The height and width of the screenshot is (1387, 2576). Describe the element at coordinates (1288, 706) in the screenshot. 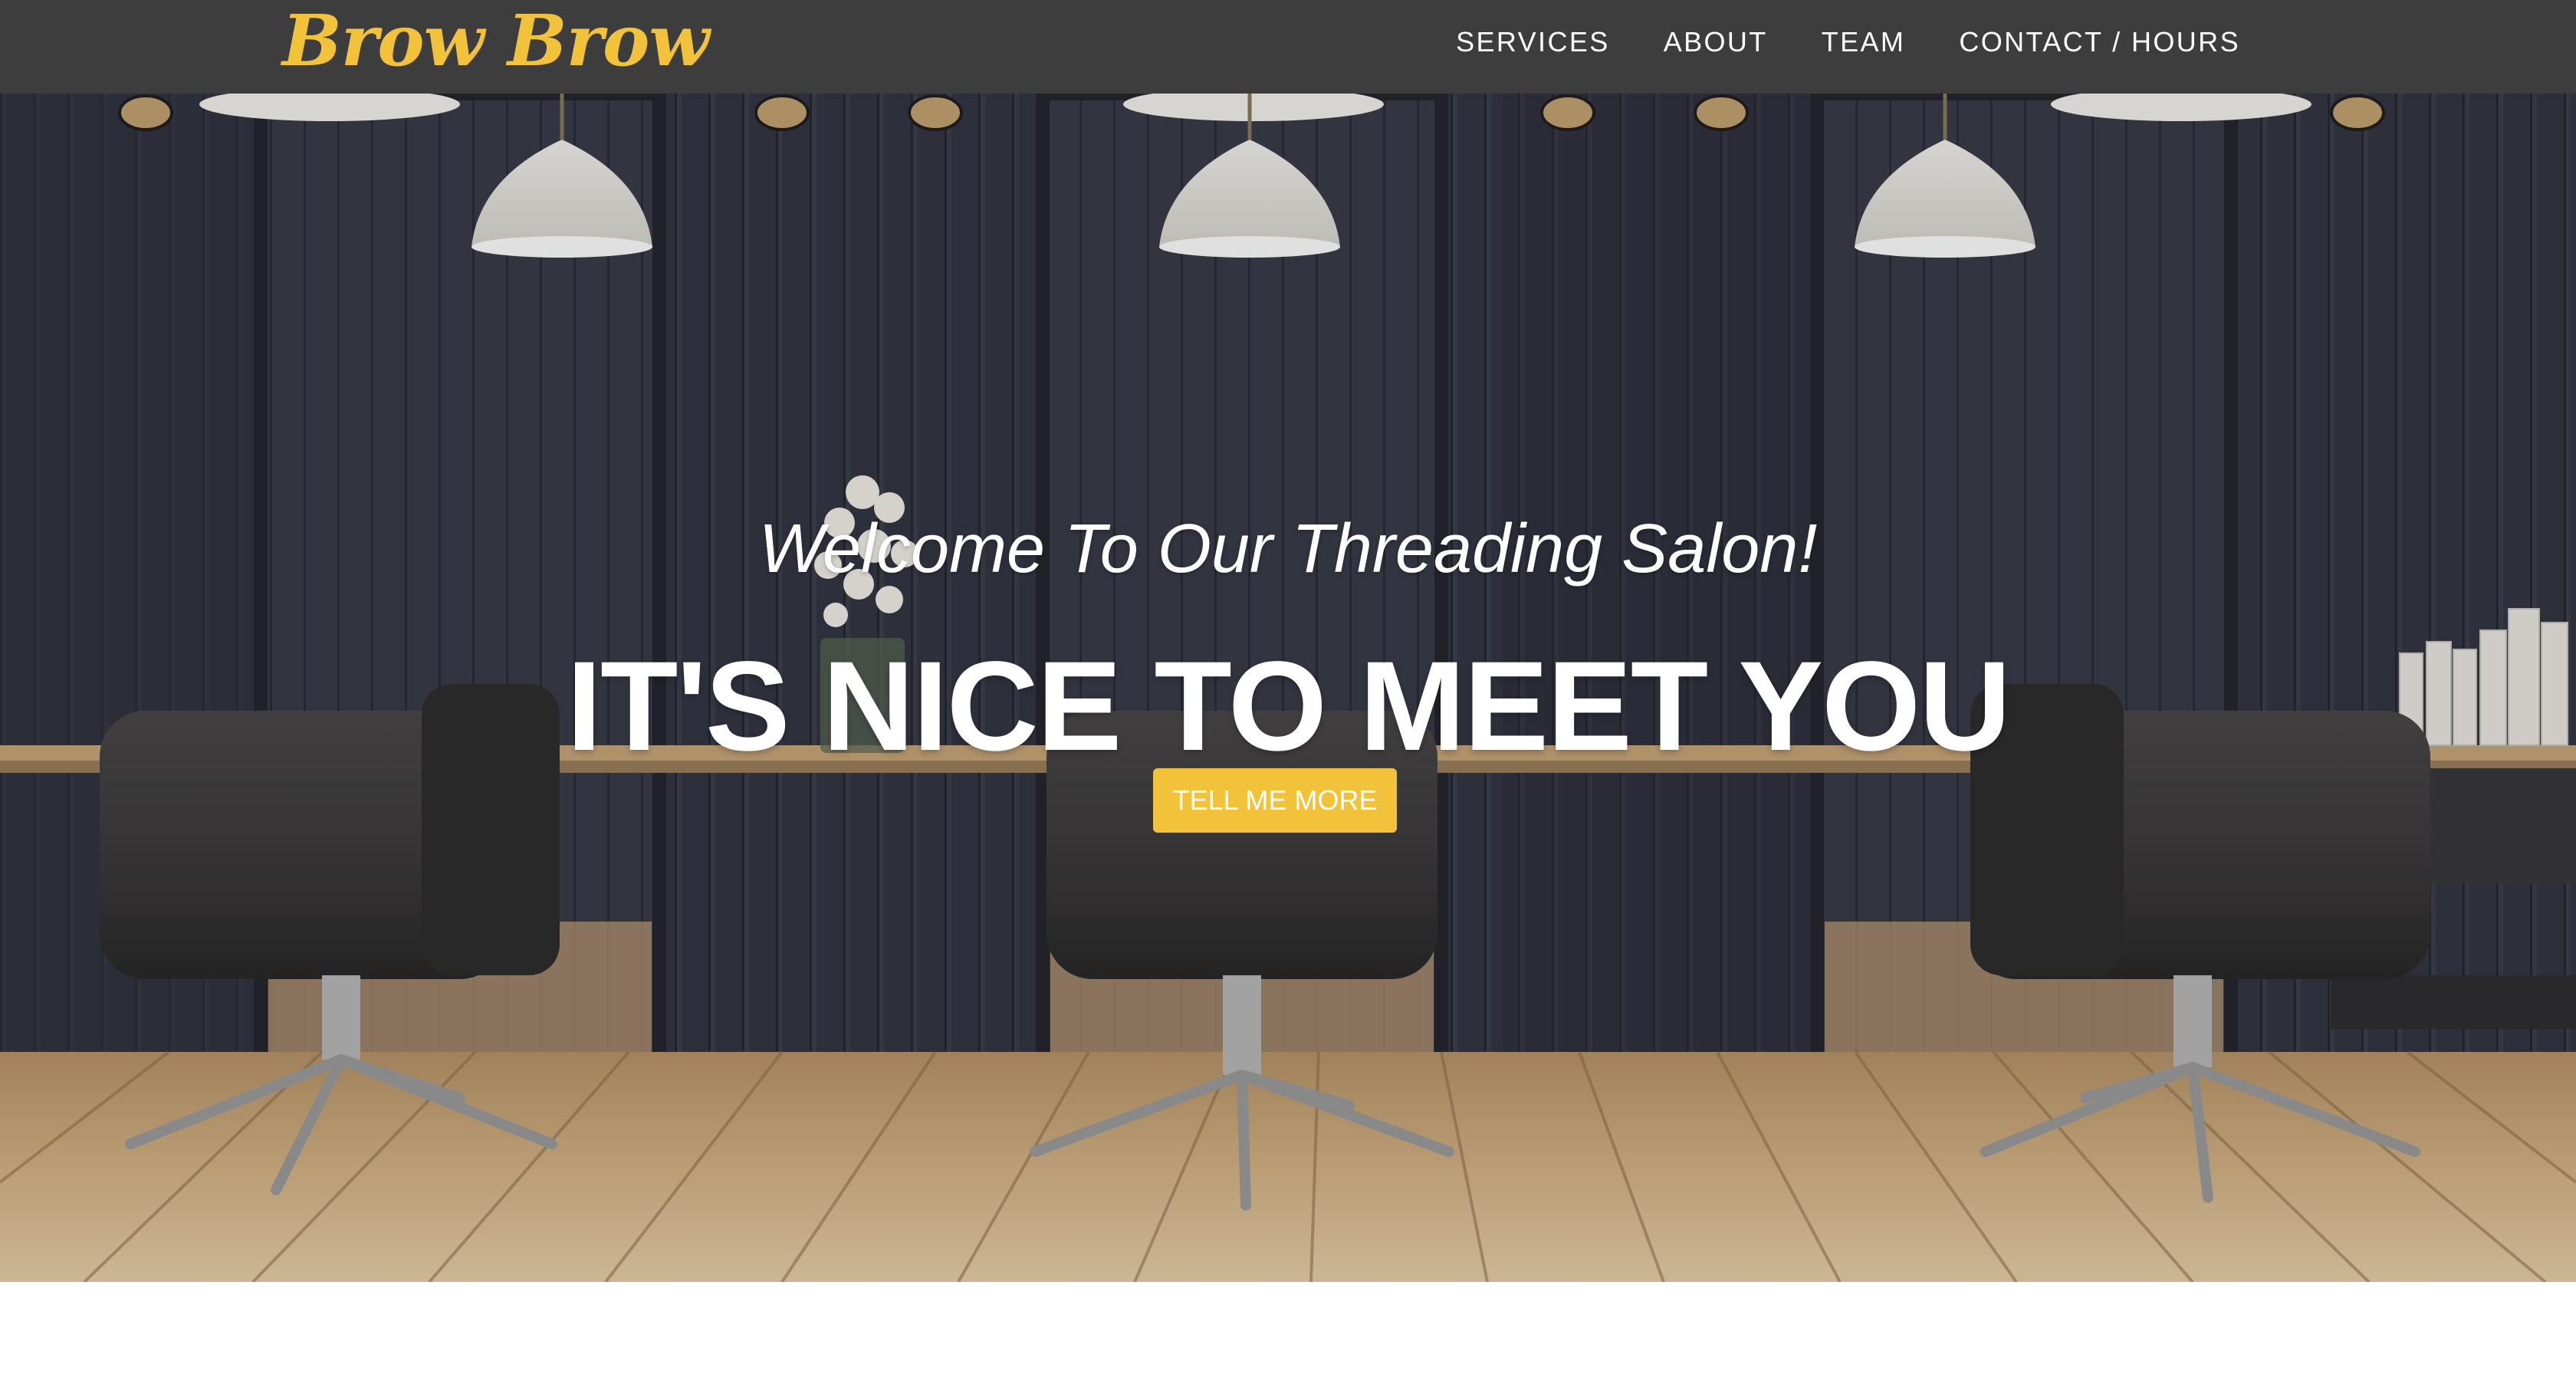

I see `hero-heading: IT'S NICE TO MEET YOU` at that location.